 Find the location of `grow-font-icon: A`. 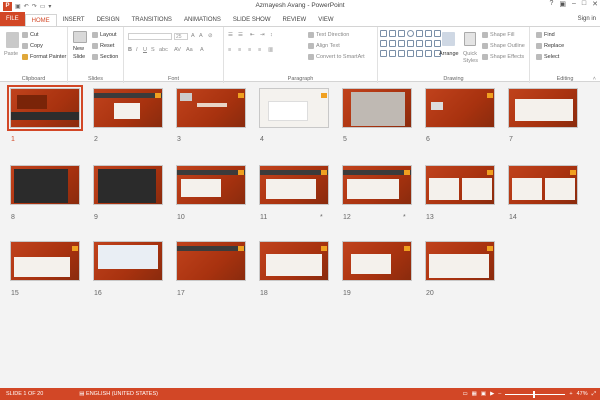

grow-font-icon: A is located at coordinates (193, 36).